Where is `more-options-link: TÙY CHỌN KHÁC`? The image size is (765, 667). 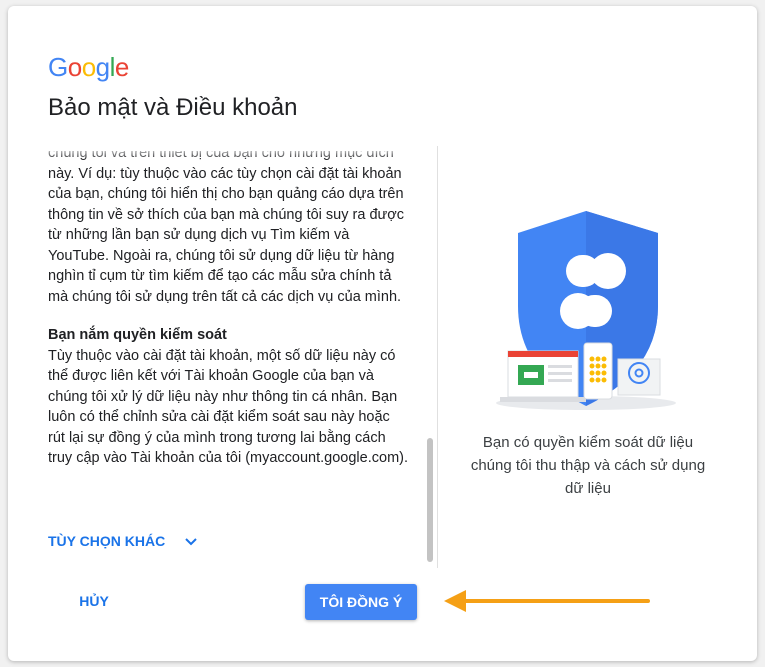 more-options-link: TÙY CHỌN KHÁC is located at coordinates (123, 541).